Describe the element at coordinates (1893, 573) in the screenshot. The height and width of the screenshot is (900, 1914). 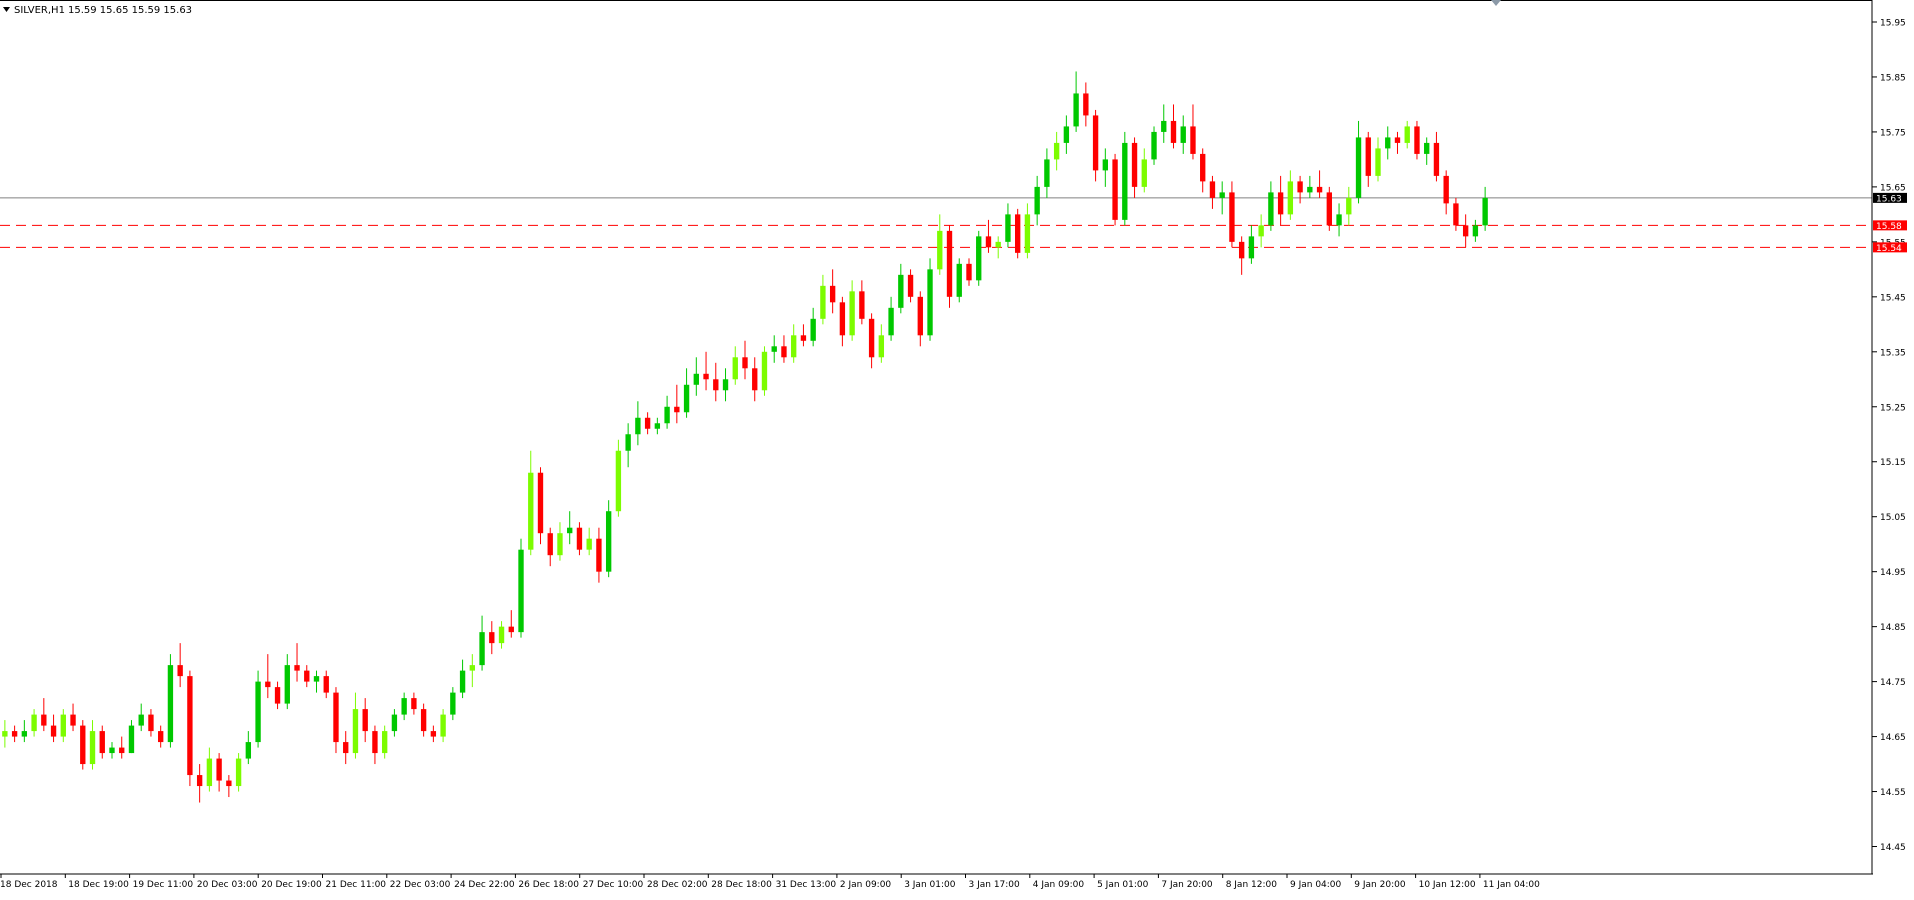
I see `price-tick-label: 14.95` at that location.